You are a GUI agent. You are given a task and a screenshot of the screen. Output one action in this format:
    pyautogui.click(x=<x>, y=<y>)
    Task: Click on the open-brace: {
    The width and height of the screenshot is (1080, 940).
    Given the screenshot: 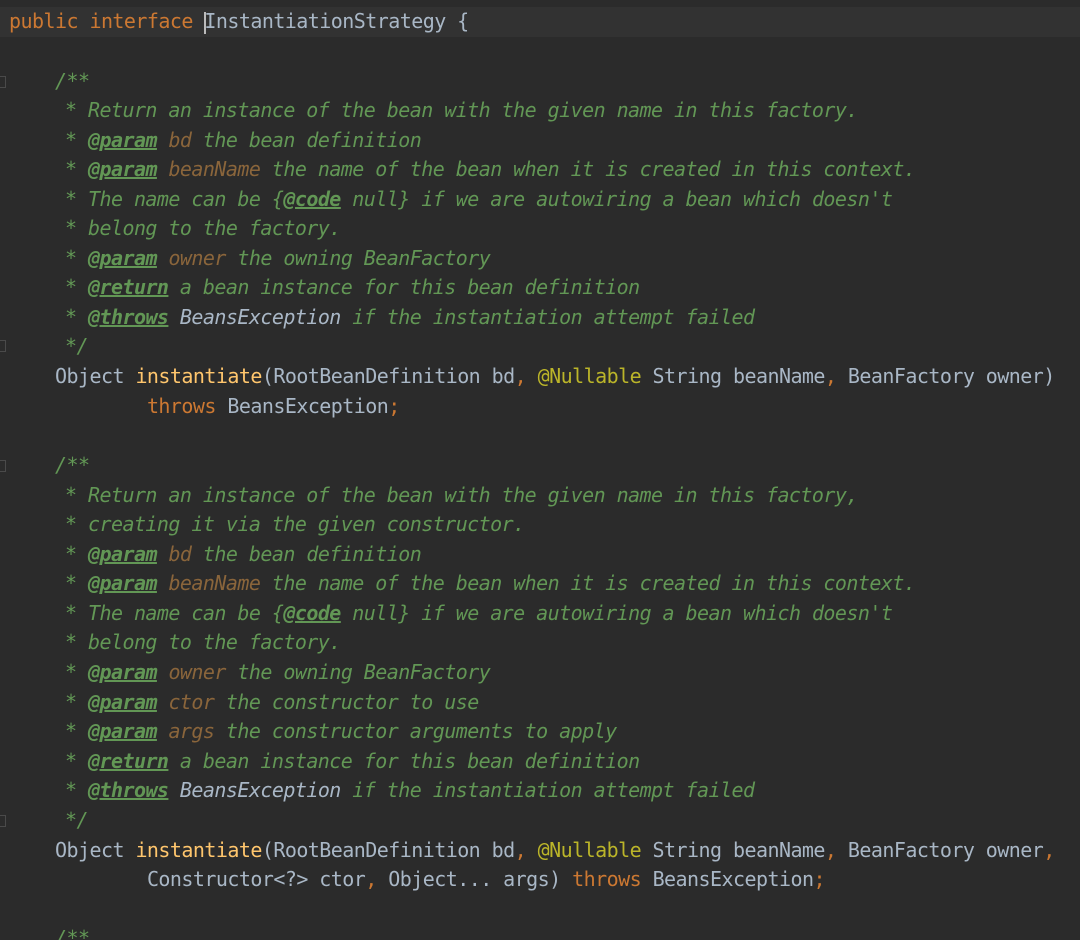 What is the action you would take?
    pyautogui.click(x=457, y=21)
    